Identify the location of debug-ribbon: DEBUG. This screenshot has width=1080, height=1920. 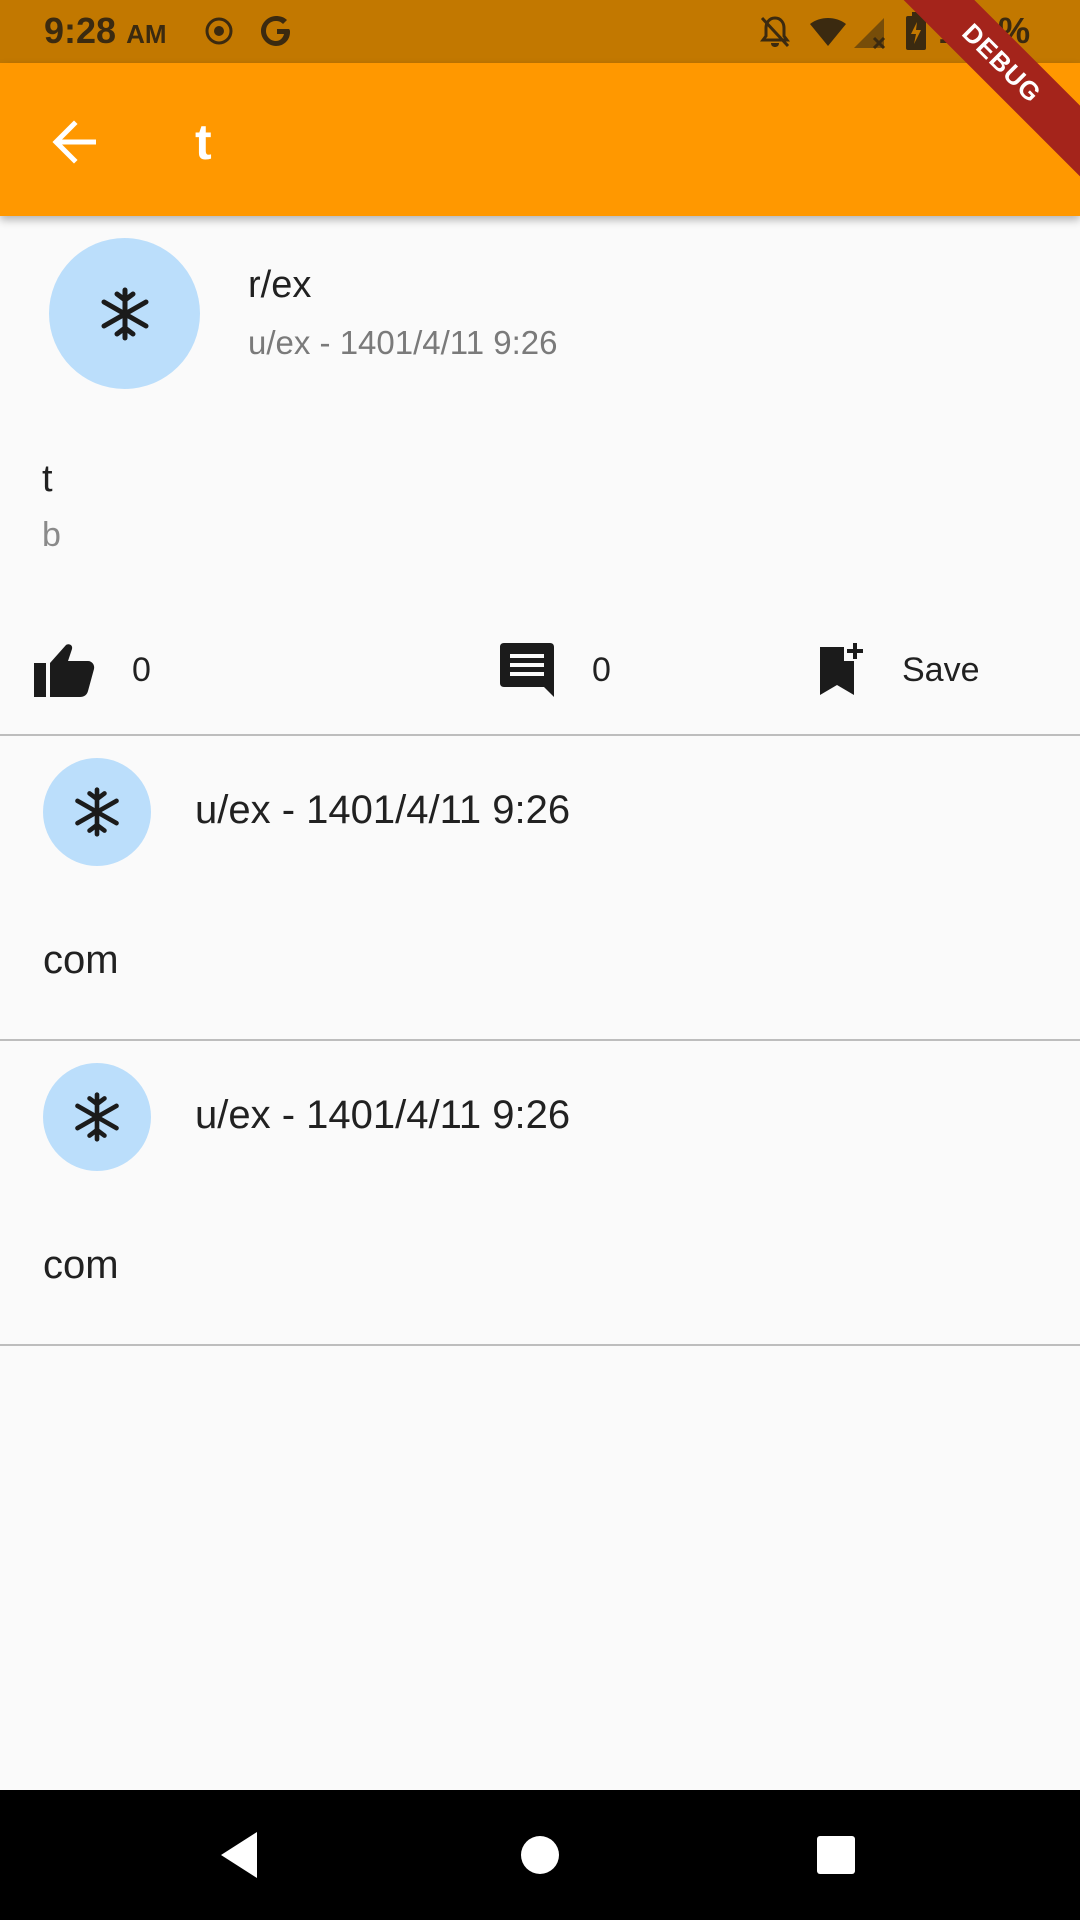
(985, 95).